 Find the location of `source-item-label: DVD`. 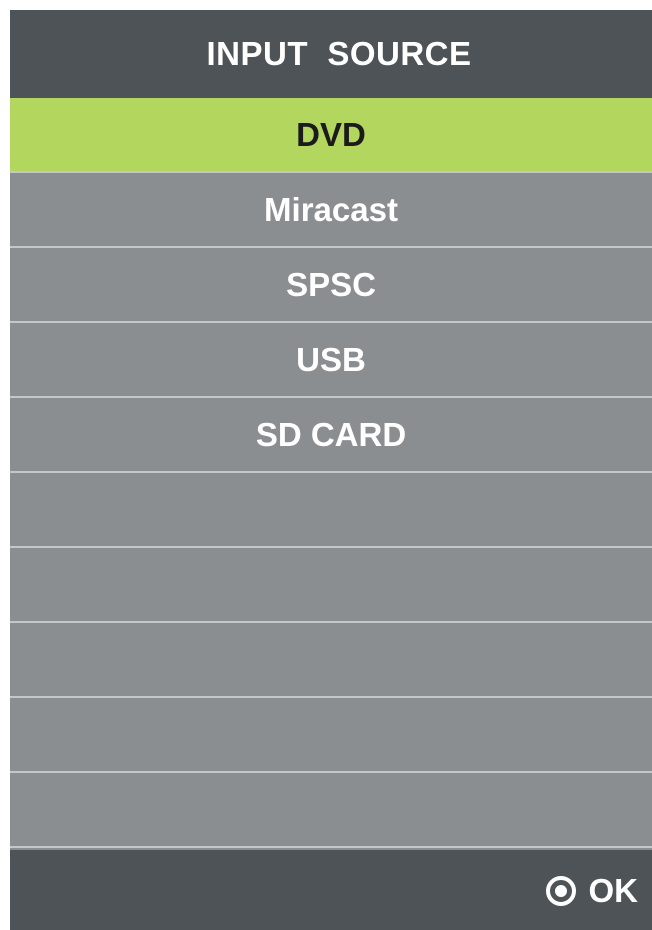

source-item-label: DVD is located at coordinates (331, 134).